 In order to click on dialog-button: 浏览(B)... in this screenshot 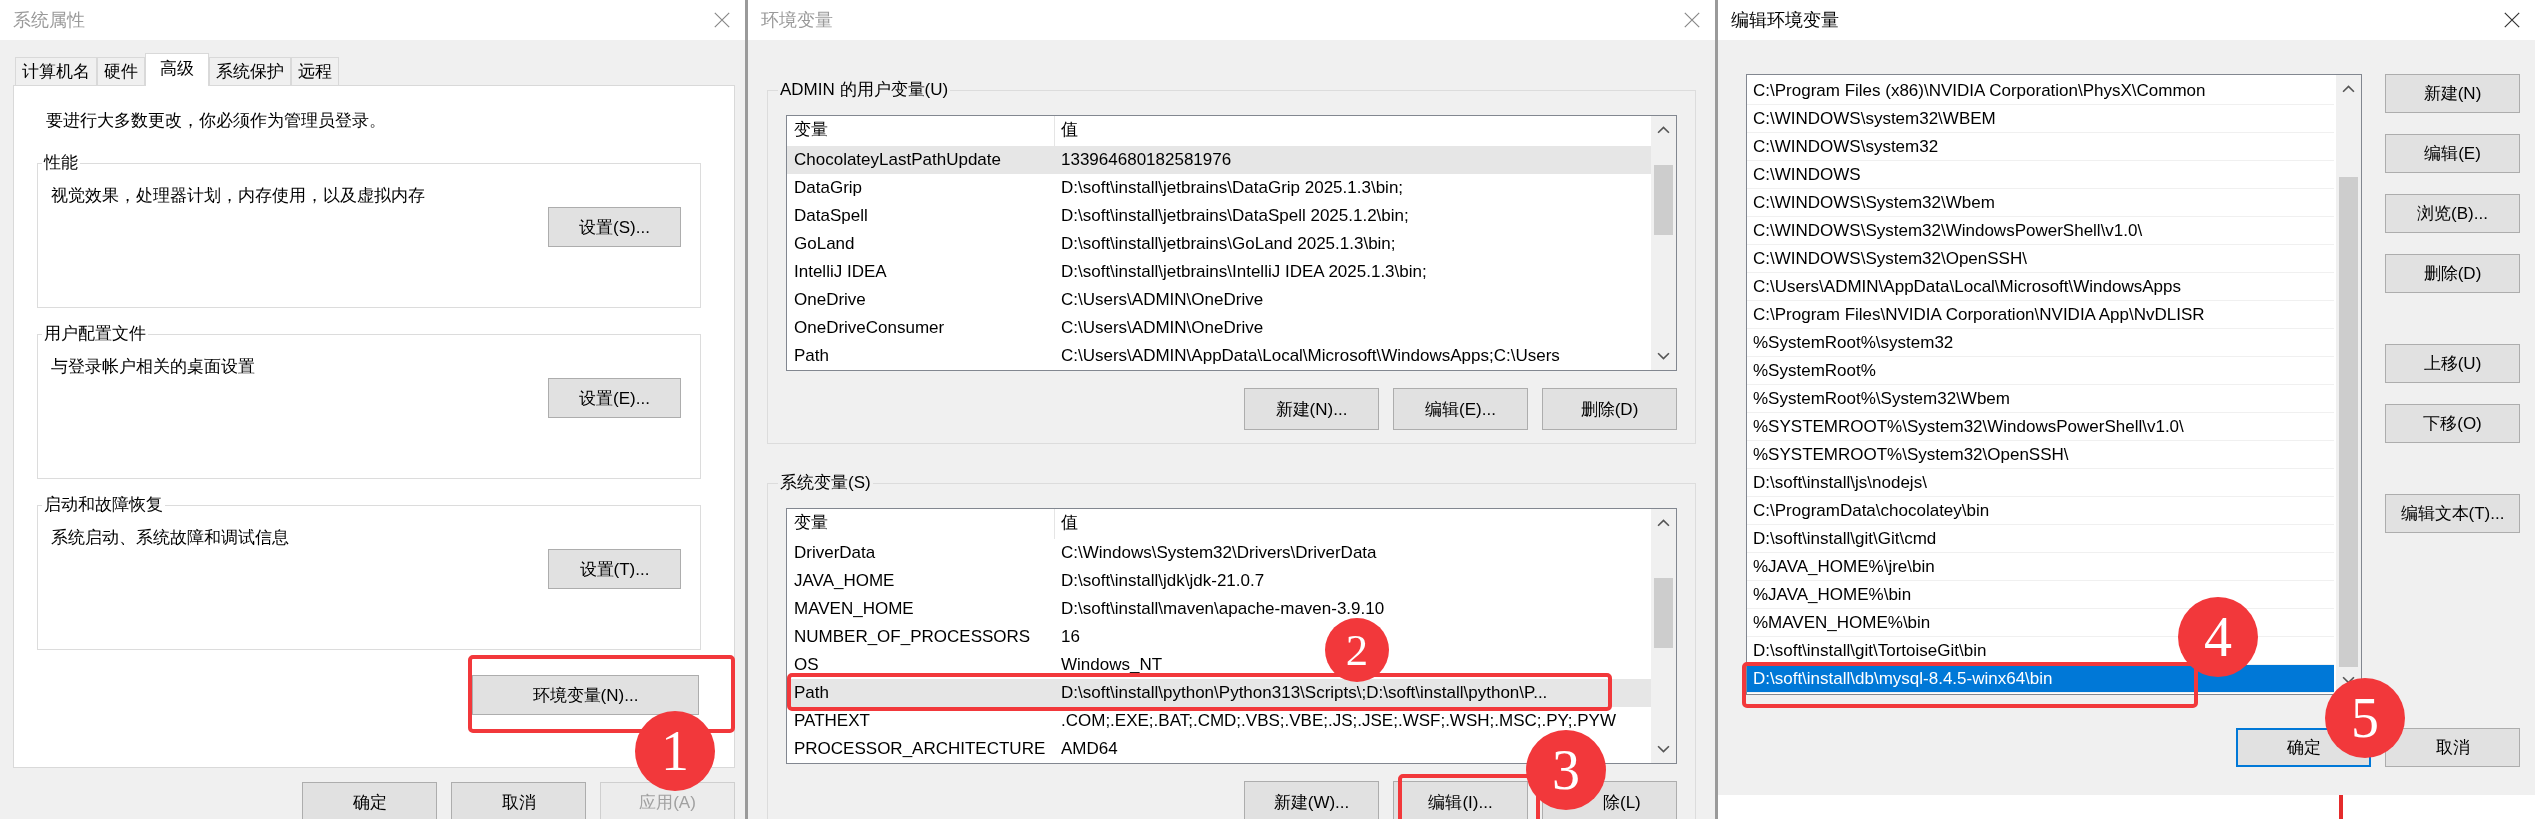, I will do `click(2452, 213)`.